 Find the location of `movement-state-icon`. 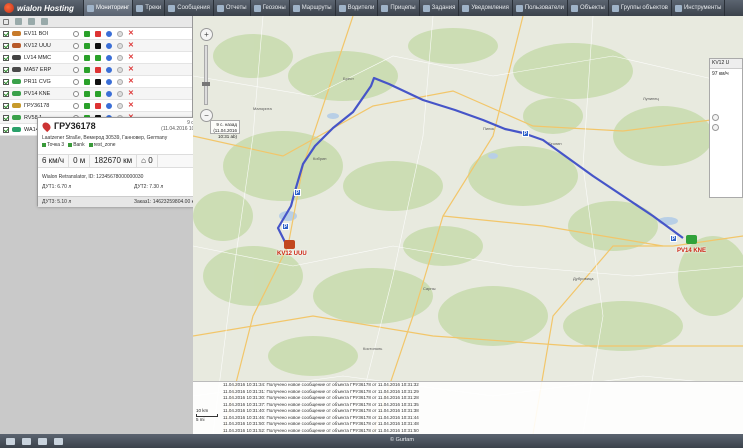

movement-state-icon is located at coordinates (87, 57).